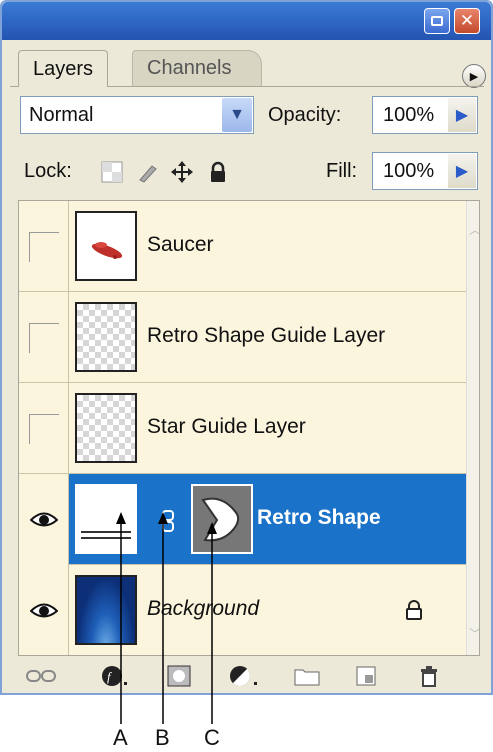 The image size is (493, 752). I want to click on tab-layers: Layers, so click(63, 68).